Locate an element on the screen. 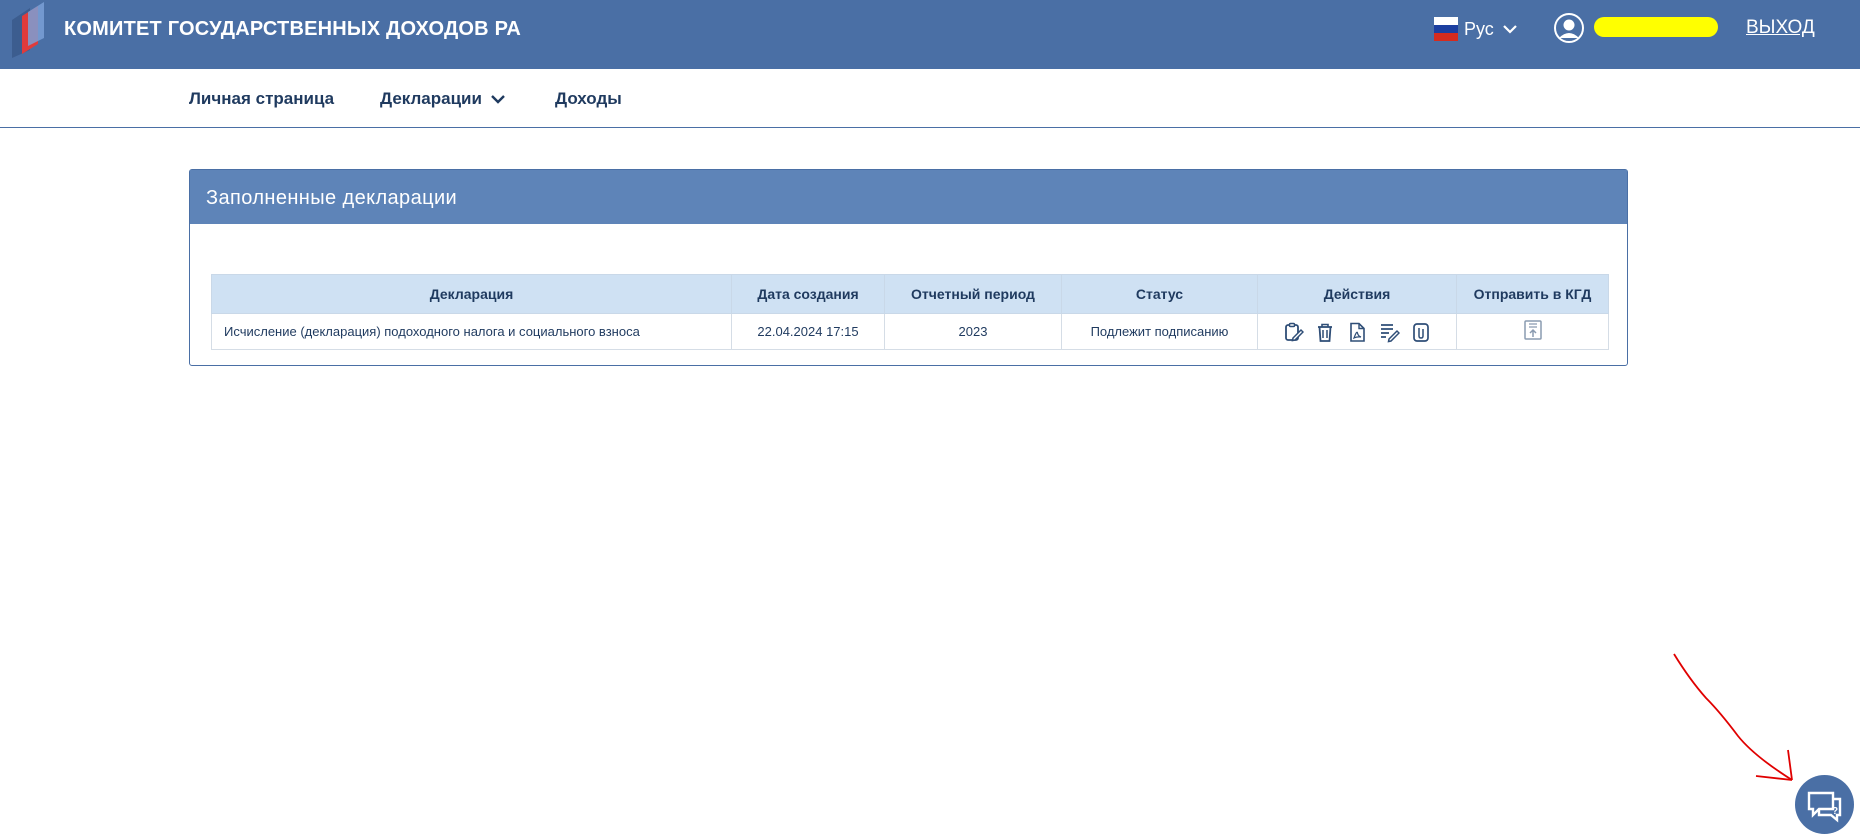  nav-item-personal-page: Личная страница is located at coordinates (261, 99).